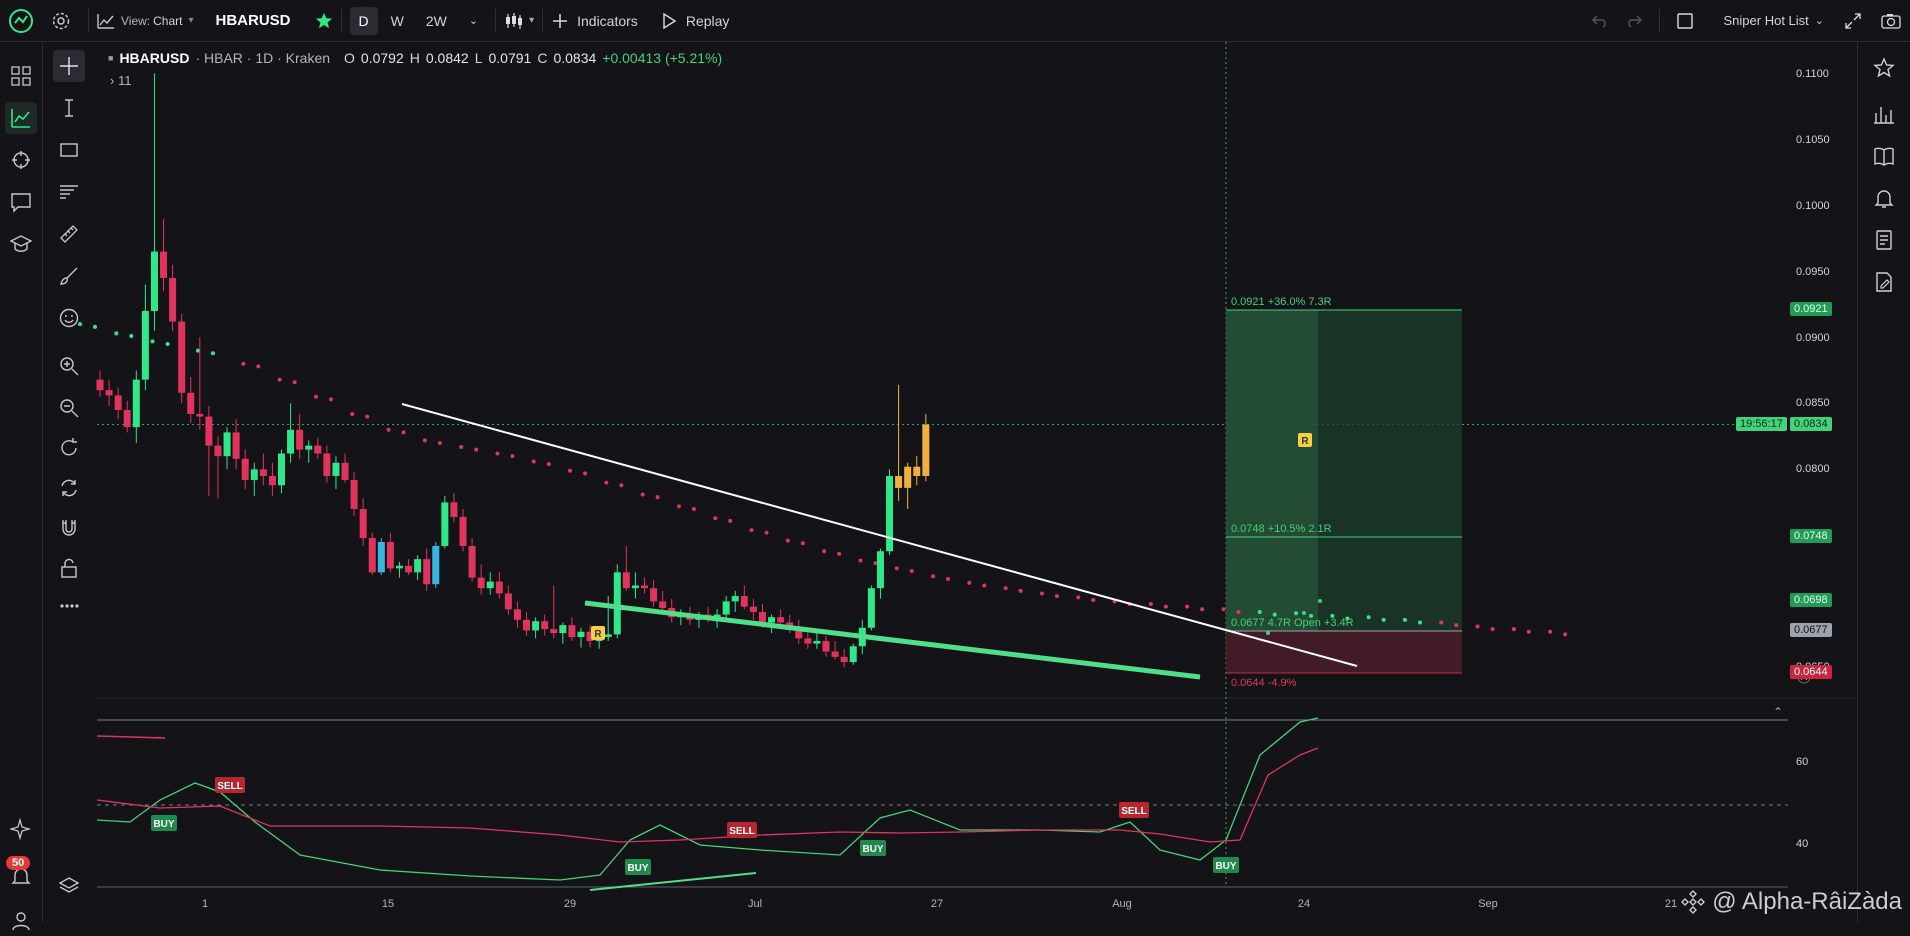 This screenshot has height=936, width=1910. I want to click on emoji-icon, so click(69, 318).